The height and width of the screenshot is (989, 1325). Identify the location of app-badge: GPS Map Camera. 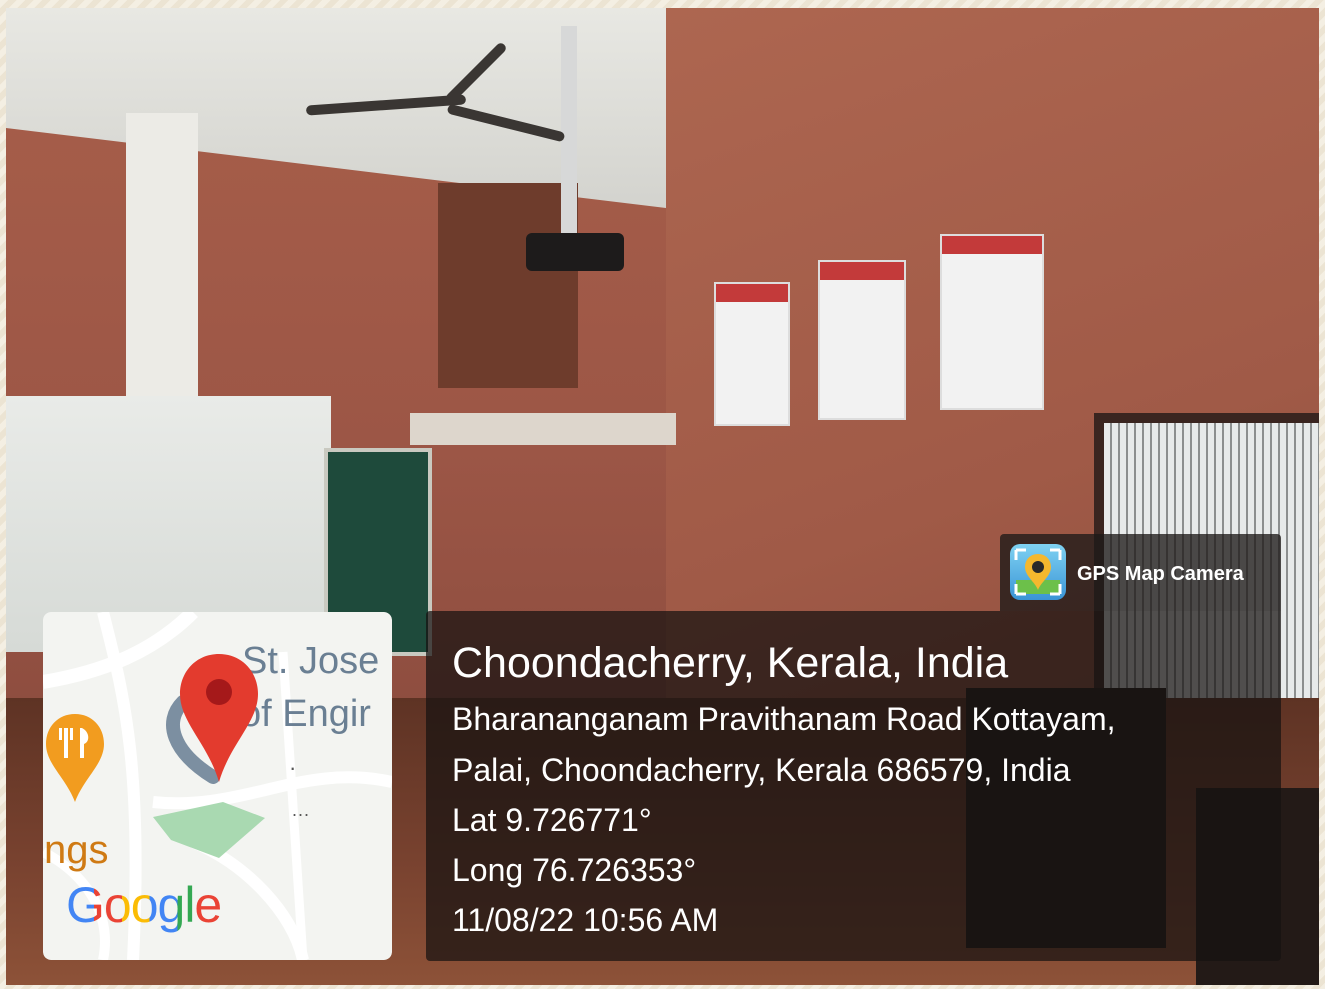
(1140, 572).